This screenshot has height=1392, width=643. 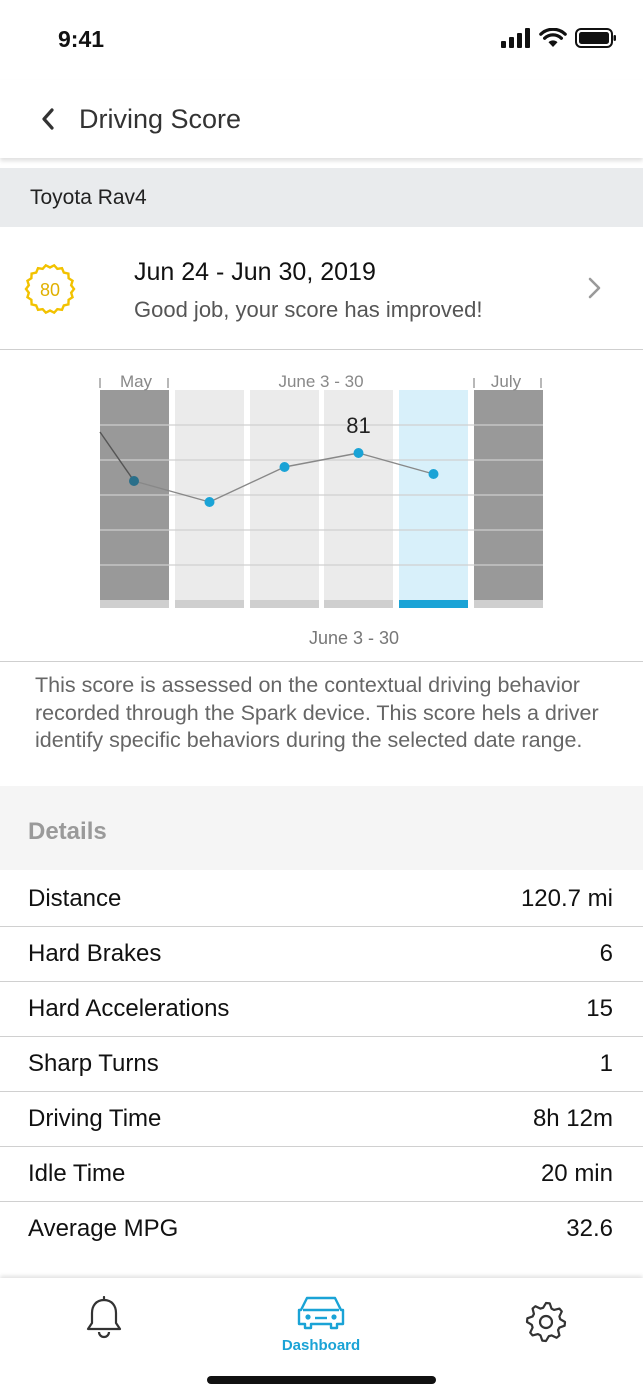 What do you see at coordinates (589, 1228) in the screenshot?
I see `detail-value: 32.6` at bounding box center [589, 1228].